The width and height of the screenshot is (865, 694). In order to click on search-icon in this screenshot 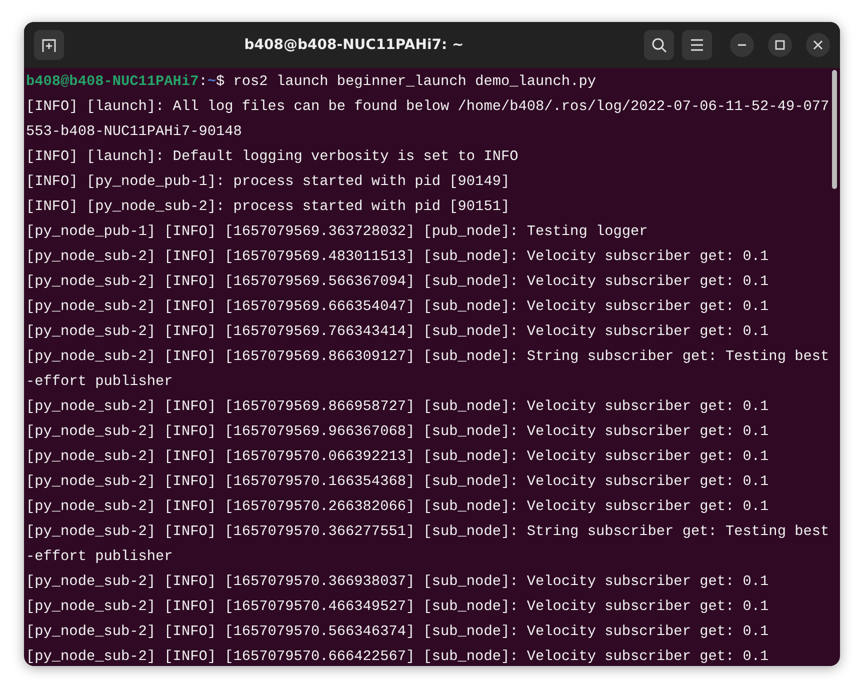, I will do `click(659, 45)`.